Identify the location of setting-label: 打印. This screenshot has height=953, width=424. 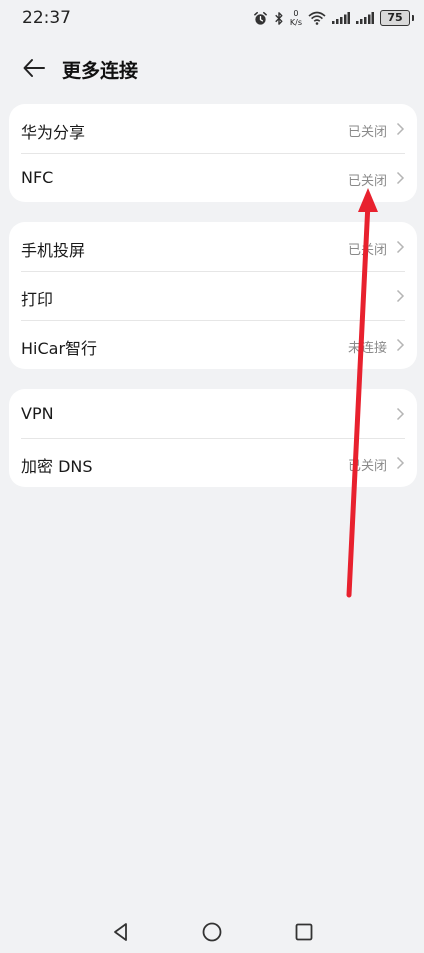
(37, 299).